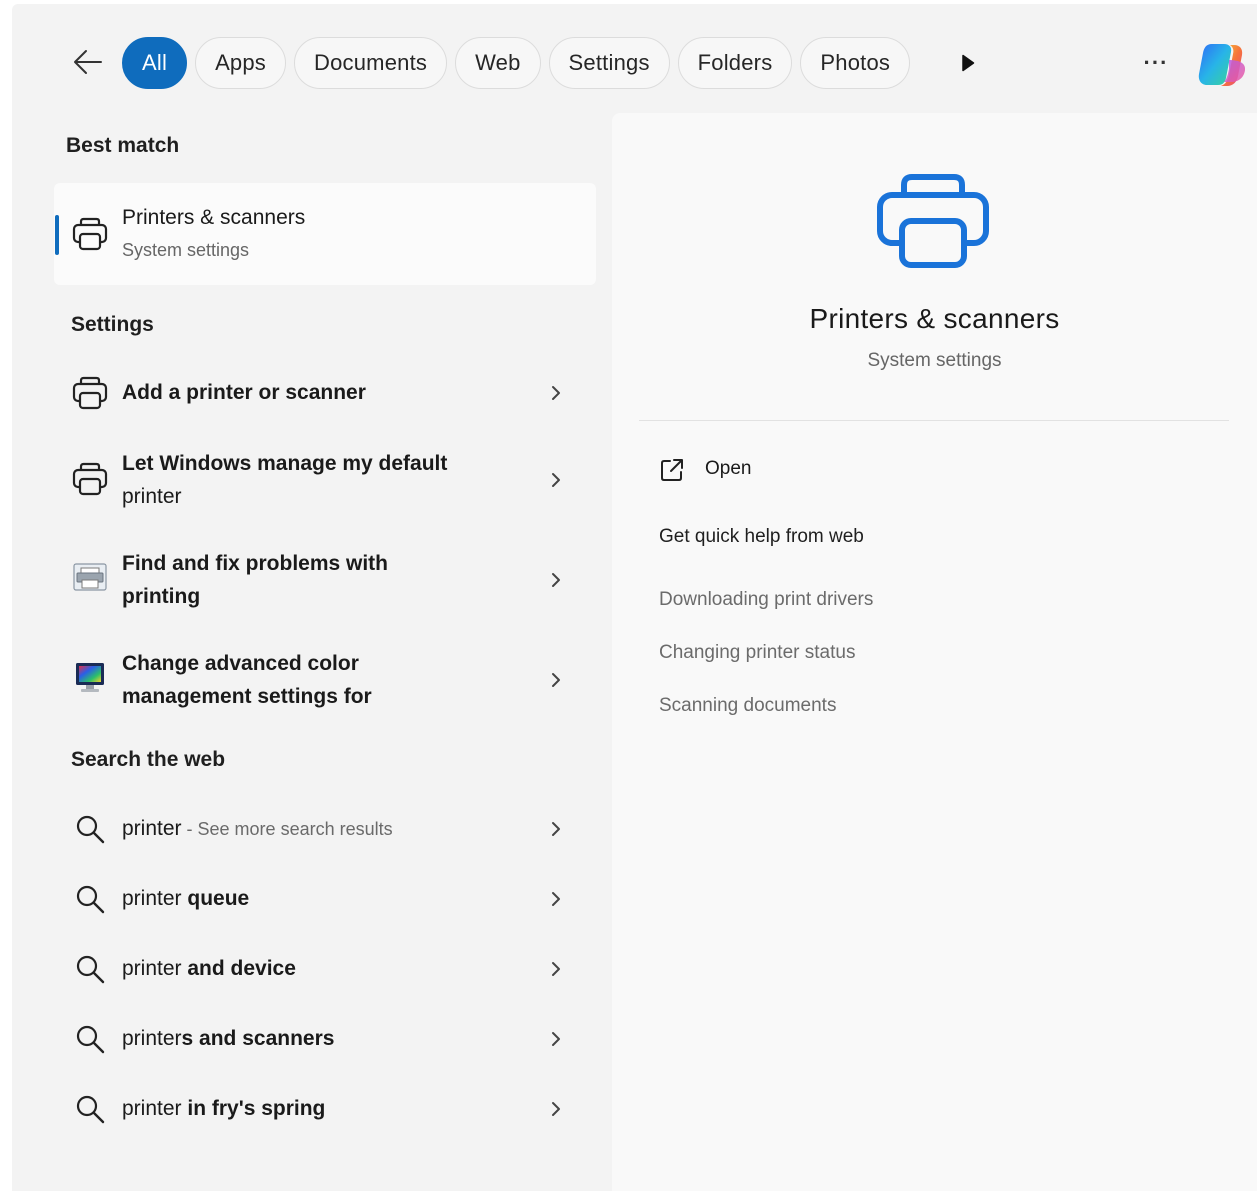 The image size is (1257, 1191). I want to click on quick-help-heading: Get quick help from web, so click(761, 536).